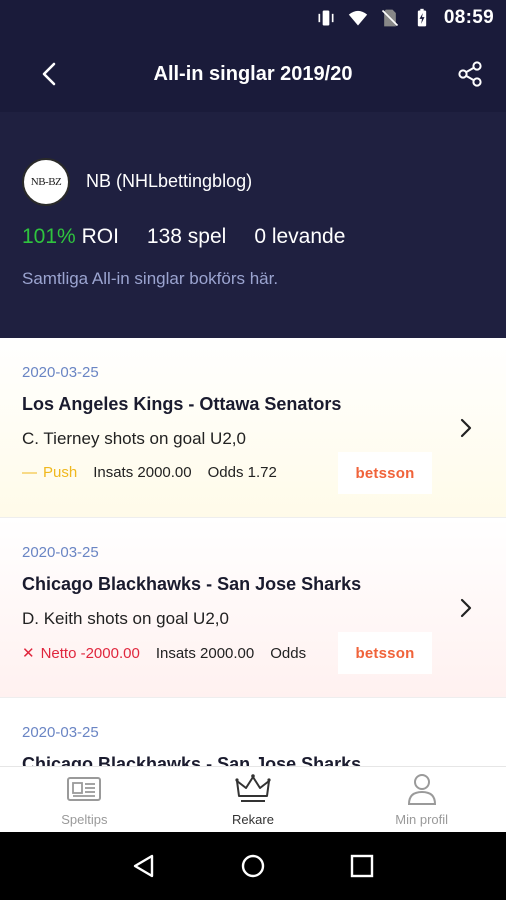  Describe the element at coordinates (389, 18) in the screenshot. I see `no-sim-icon` at that location.